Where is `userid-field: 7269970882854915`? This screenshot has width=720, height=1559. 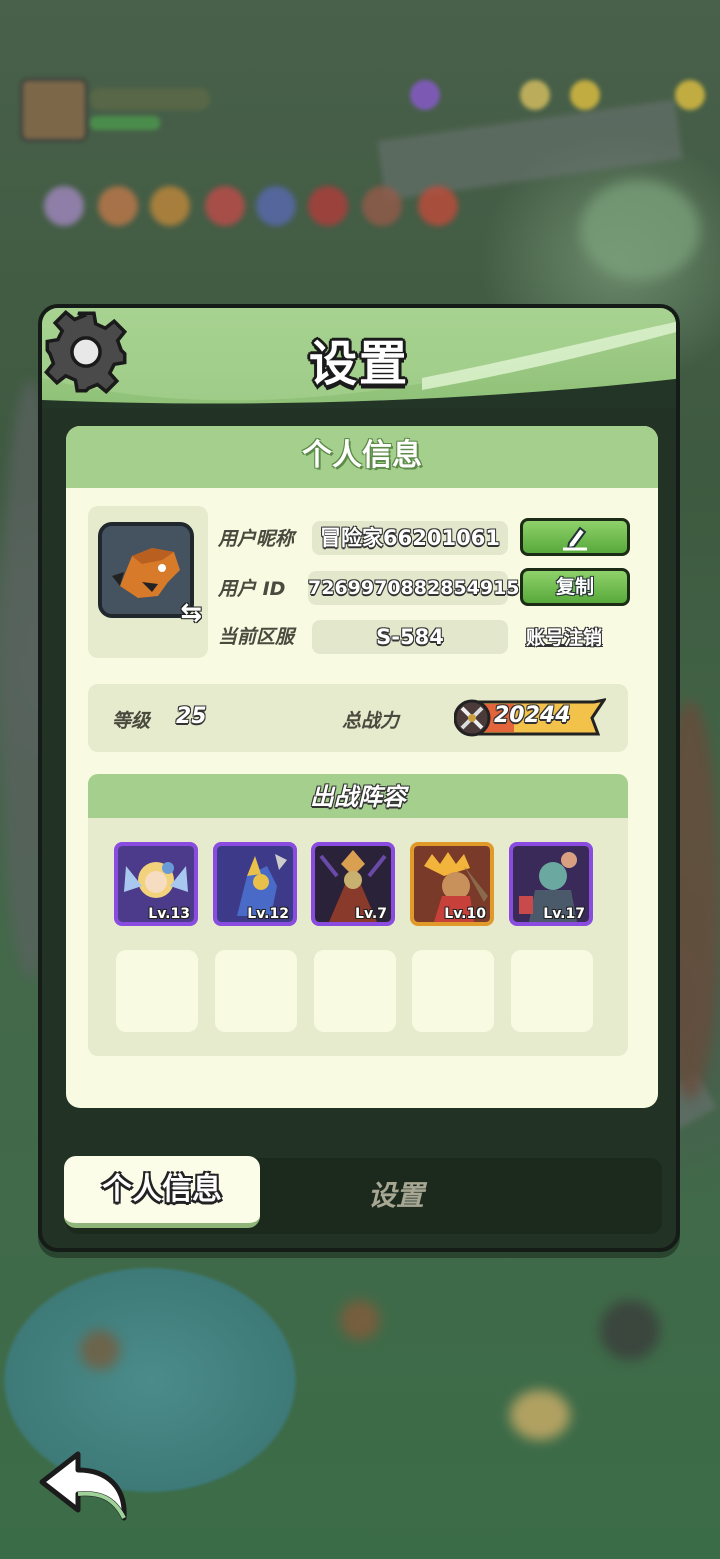 userid-field: 7269970882854915 is located at coordinates (414, 588).